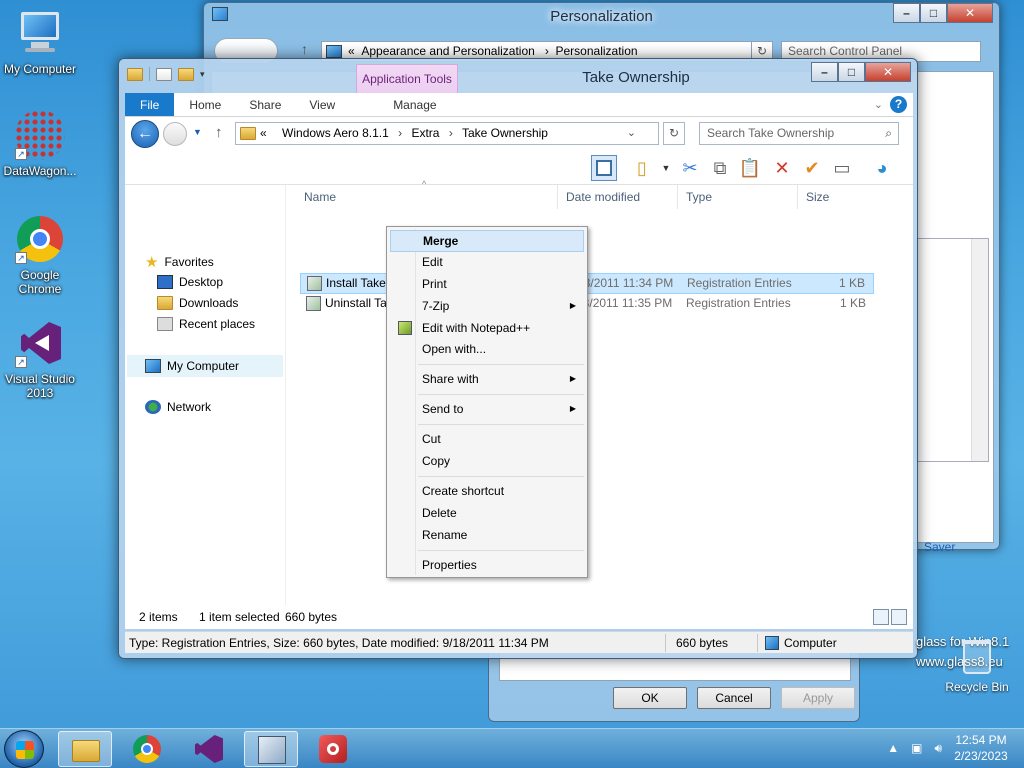  I want to click on rename-icon: ▭, so click(842, 168).